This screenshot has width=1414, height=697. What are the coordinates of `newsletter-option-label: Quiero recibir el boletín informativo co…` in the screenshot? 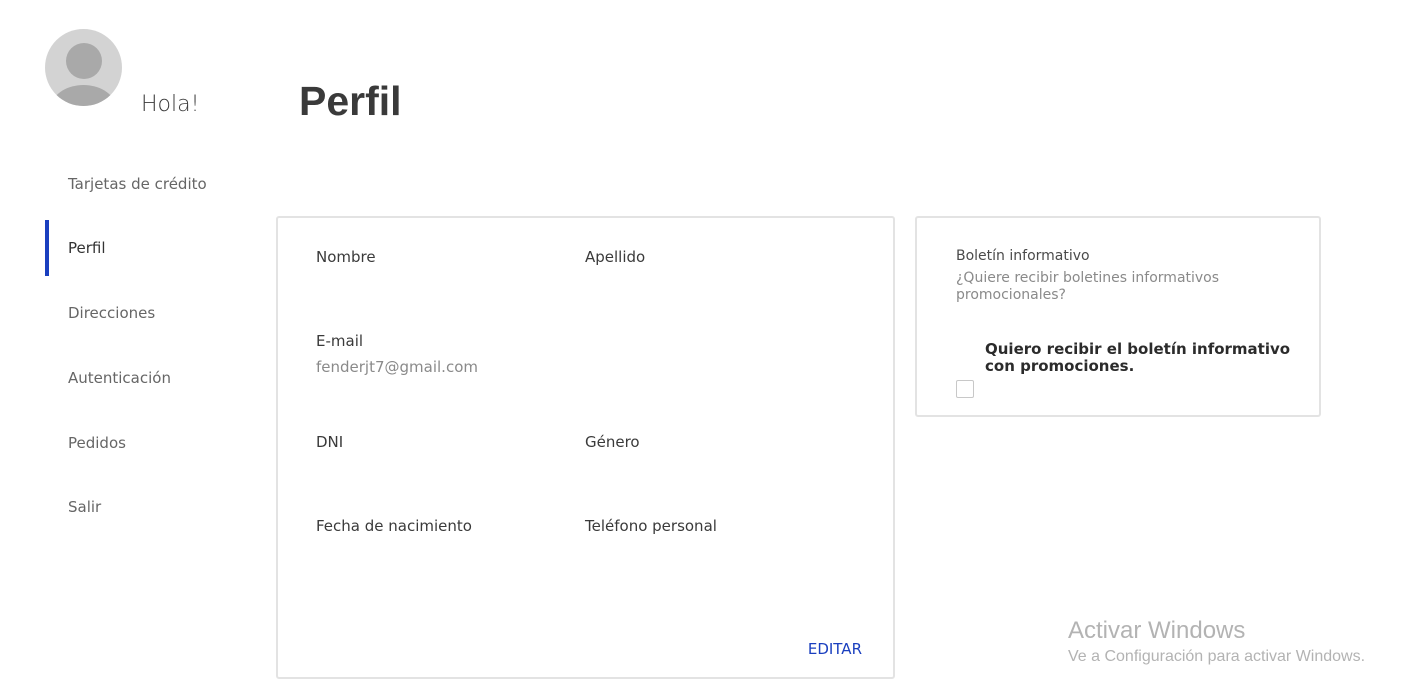 It's located at (1140, 358).